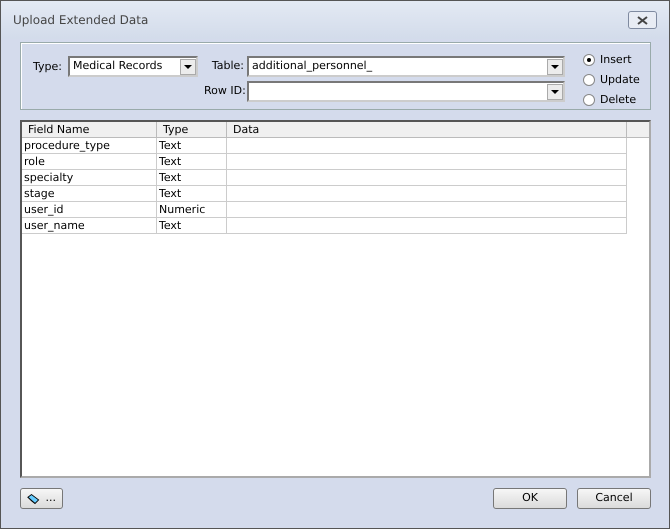 The width and height of the screenshot is (670, 529). I want to click on table-cell: user_name, so click(89, 226).